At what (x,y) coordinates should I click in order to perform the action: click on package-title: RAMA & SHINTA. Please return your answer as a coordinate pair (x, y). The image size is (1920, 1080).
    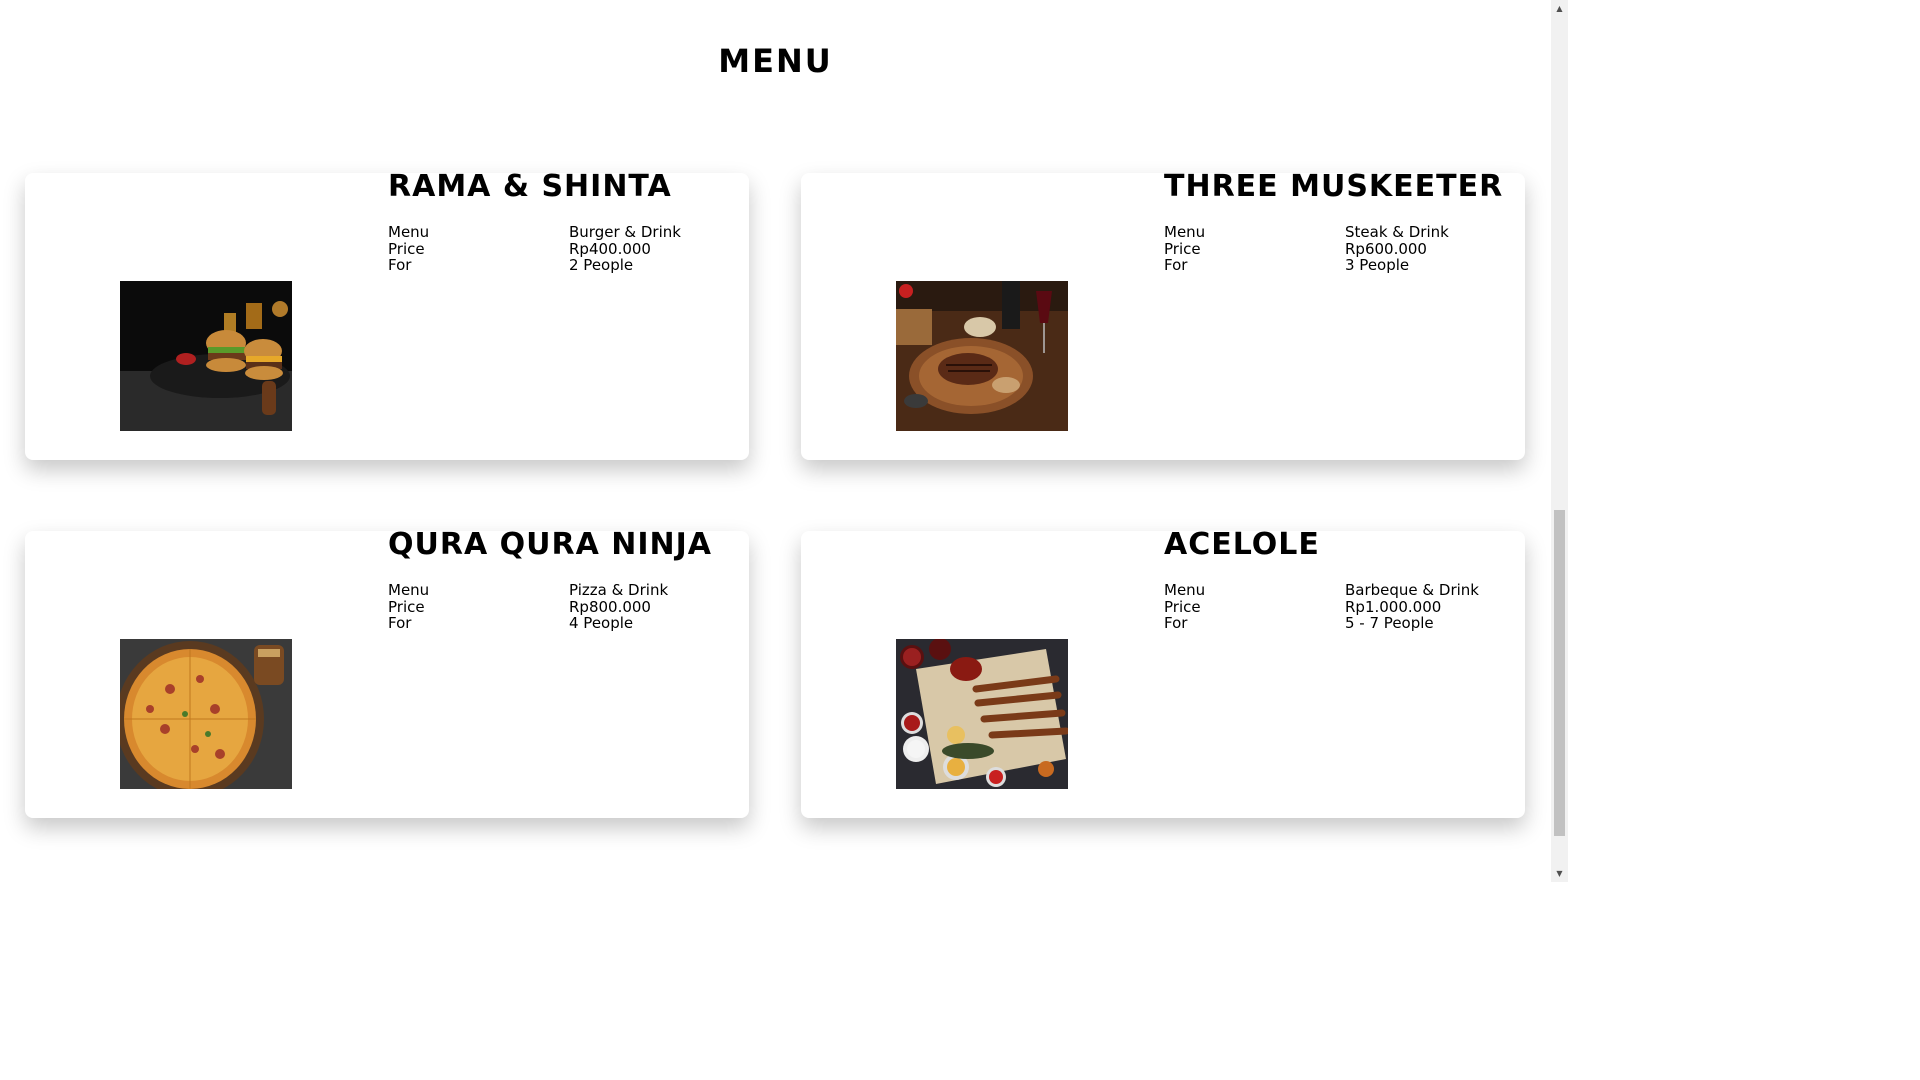
    Looking at the image, I should click on (530, 186).